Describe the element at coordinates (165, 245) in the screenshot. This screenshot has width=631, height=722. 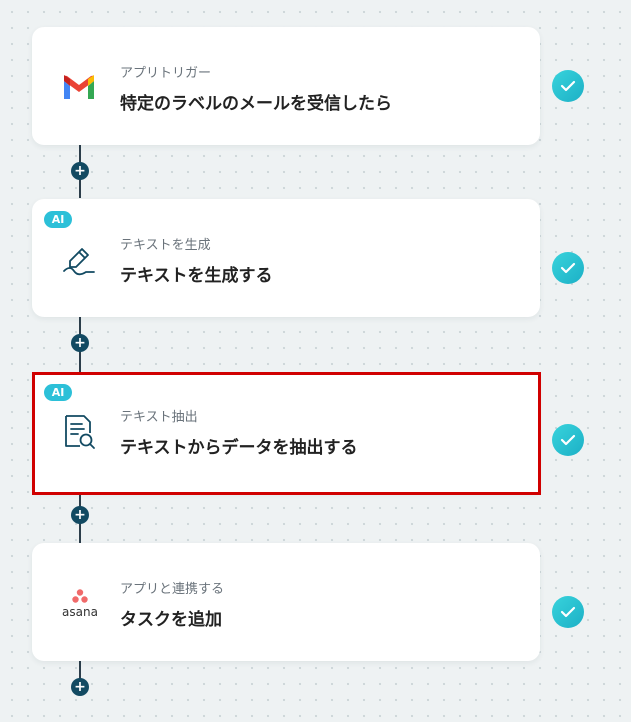
I see `step-type-label: テキストを生成` at that location.